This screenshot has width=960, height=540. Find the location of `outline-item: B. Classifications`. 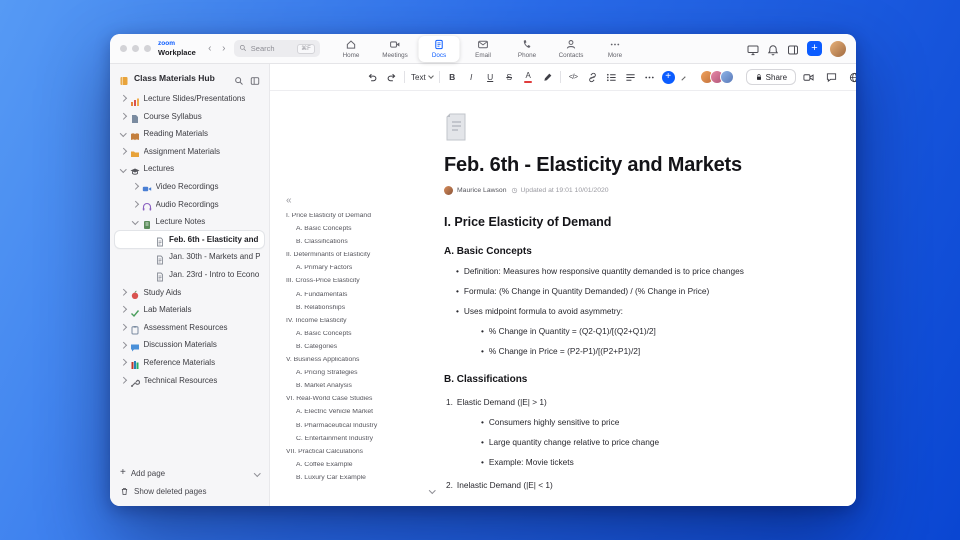

outline-item: B. Classifications is located at coordinates (363, 242).